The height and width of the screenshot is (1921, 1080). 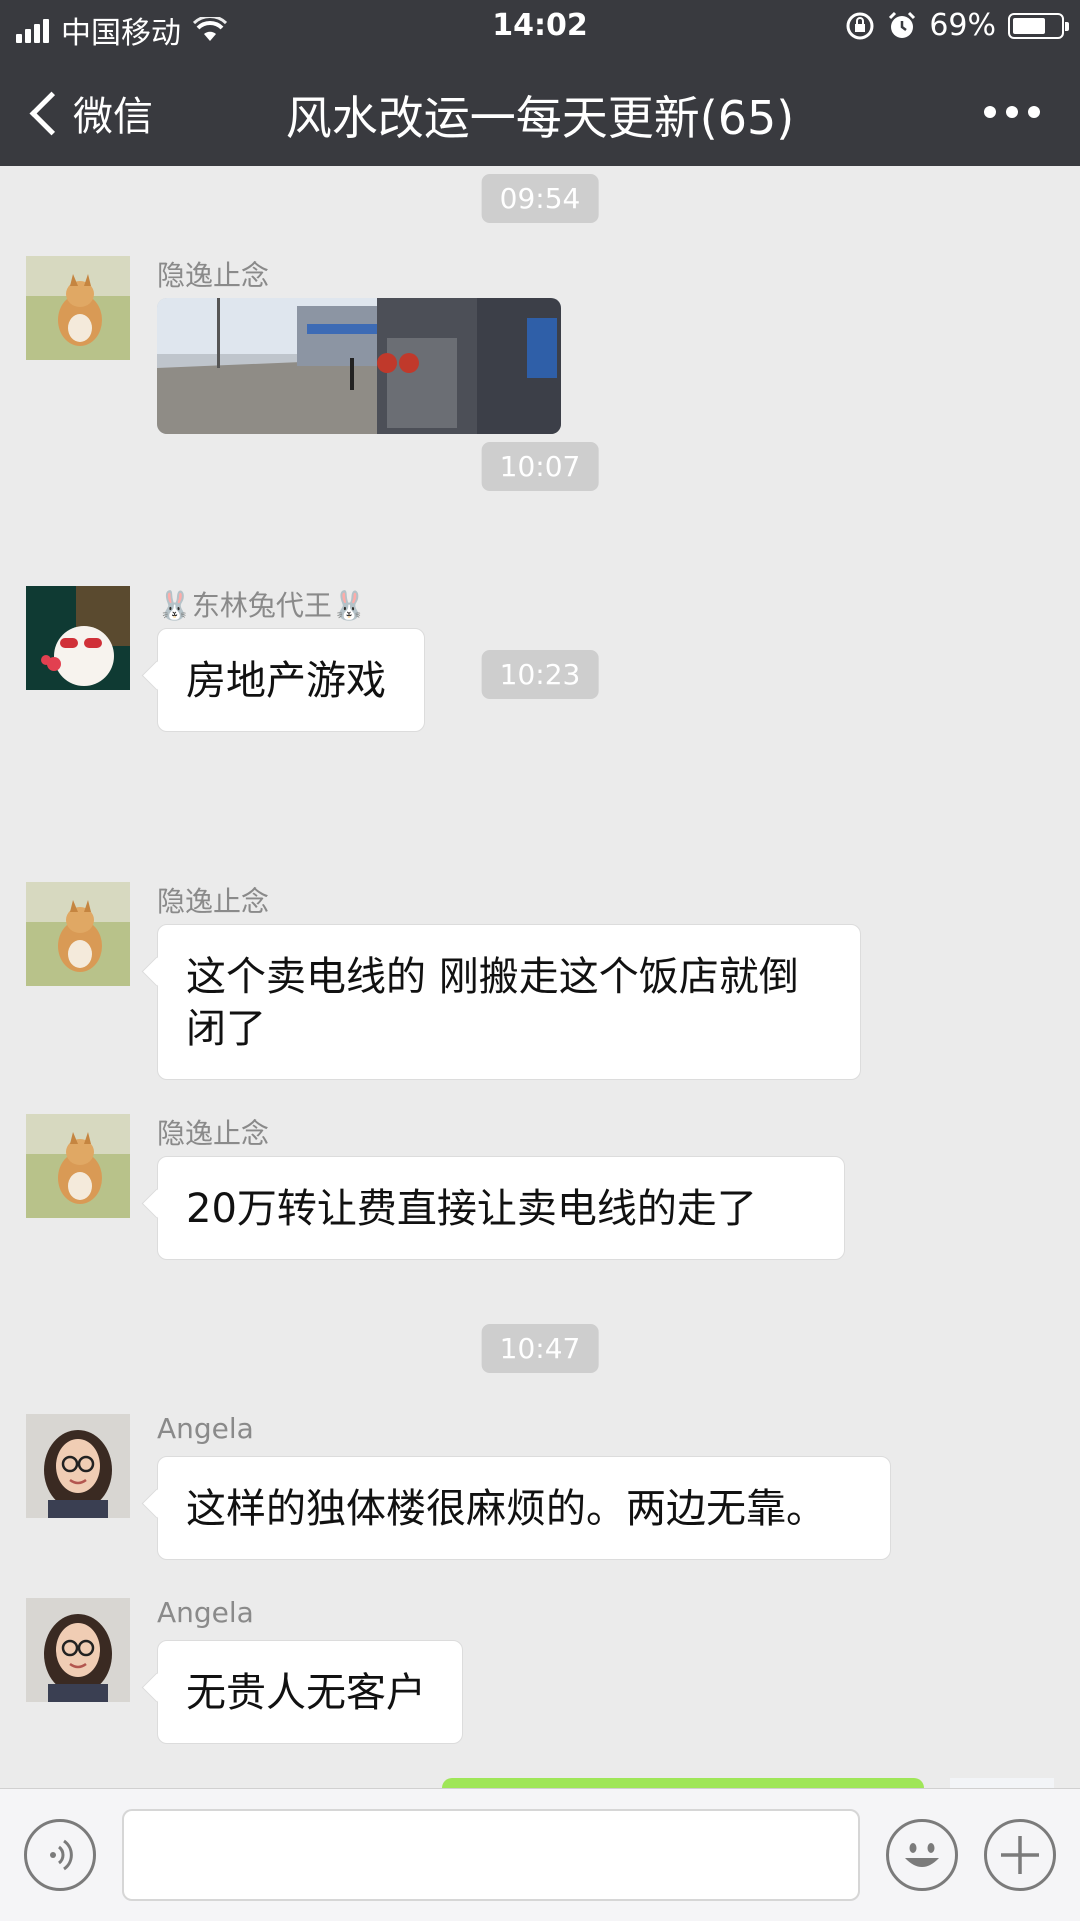 I want to click on voice-button, so click(x=60, y=1855).